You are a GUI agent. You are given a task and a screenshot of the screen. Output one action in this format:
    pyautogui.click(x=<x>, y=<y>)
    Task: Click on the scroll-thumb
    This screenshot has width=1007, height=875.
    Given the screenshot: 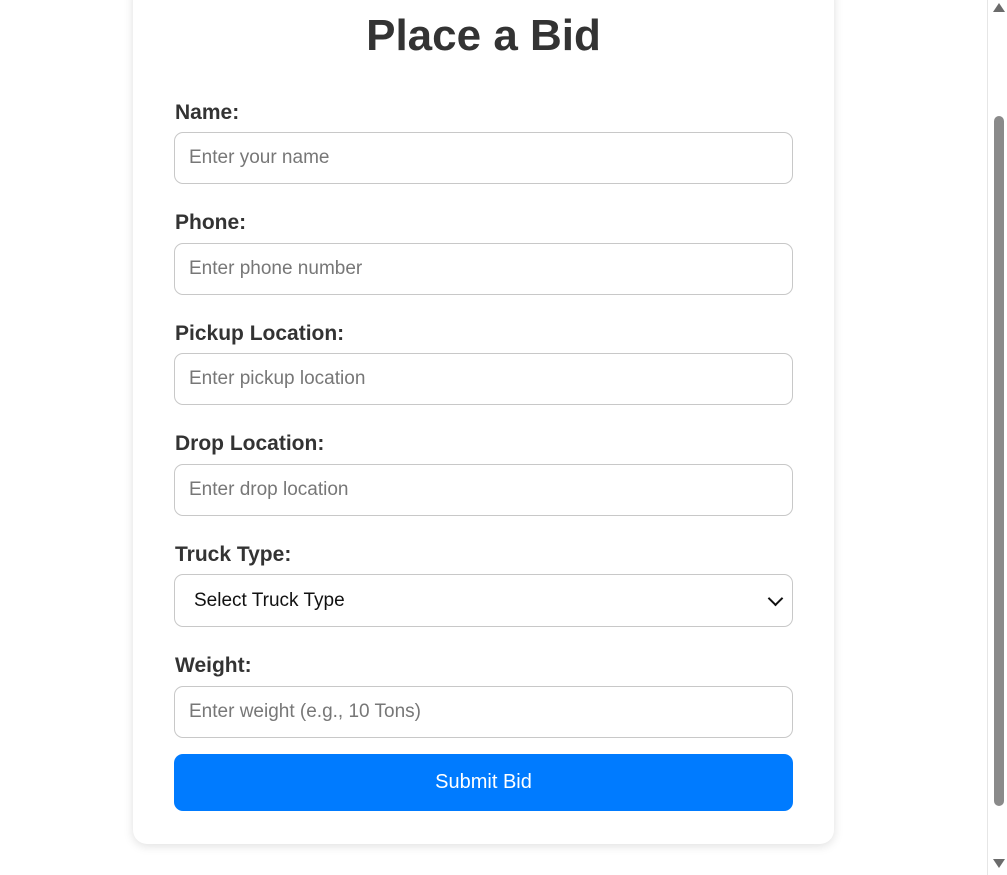 What is the action you would take?
    pyautogui.click(x=999, y=461)
    